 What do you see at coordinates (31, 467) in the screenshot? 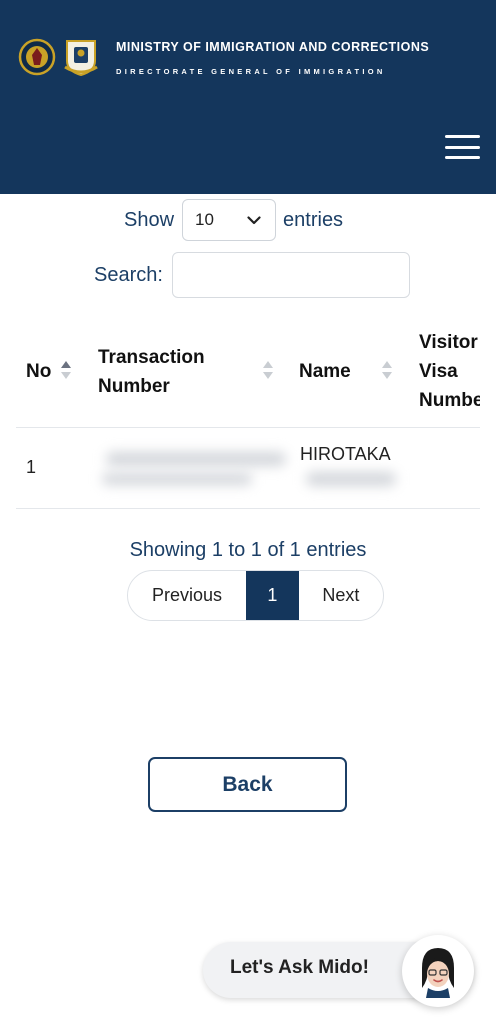
I see `cell-no: 1` at bounding box center [31, 467].